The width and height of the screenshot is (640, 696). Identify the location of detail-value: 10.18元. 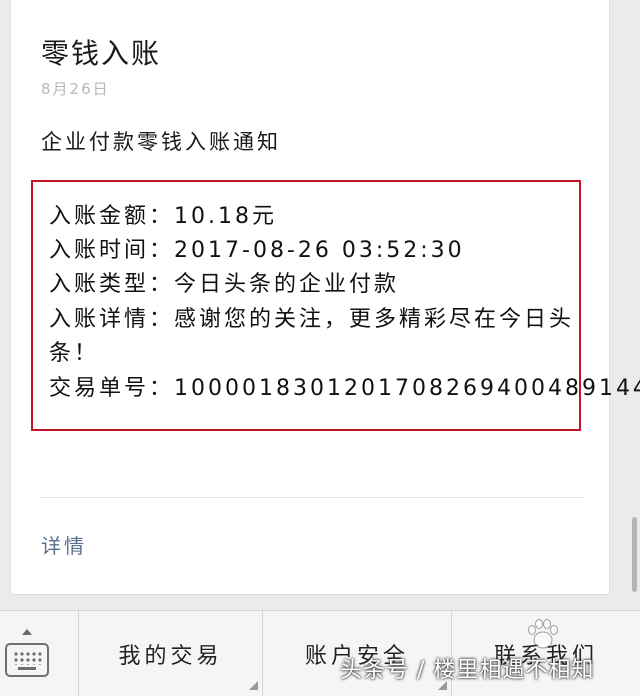
(225, 216).